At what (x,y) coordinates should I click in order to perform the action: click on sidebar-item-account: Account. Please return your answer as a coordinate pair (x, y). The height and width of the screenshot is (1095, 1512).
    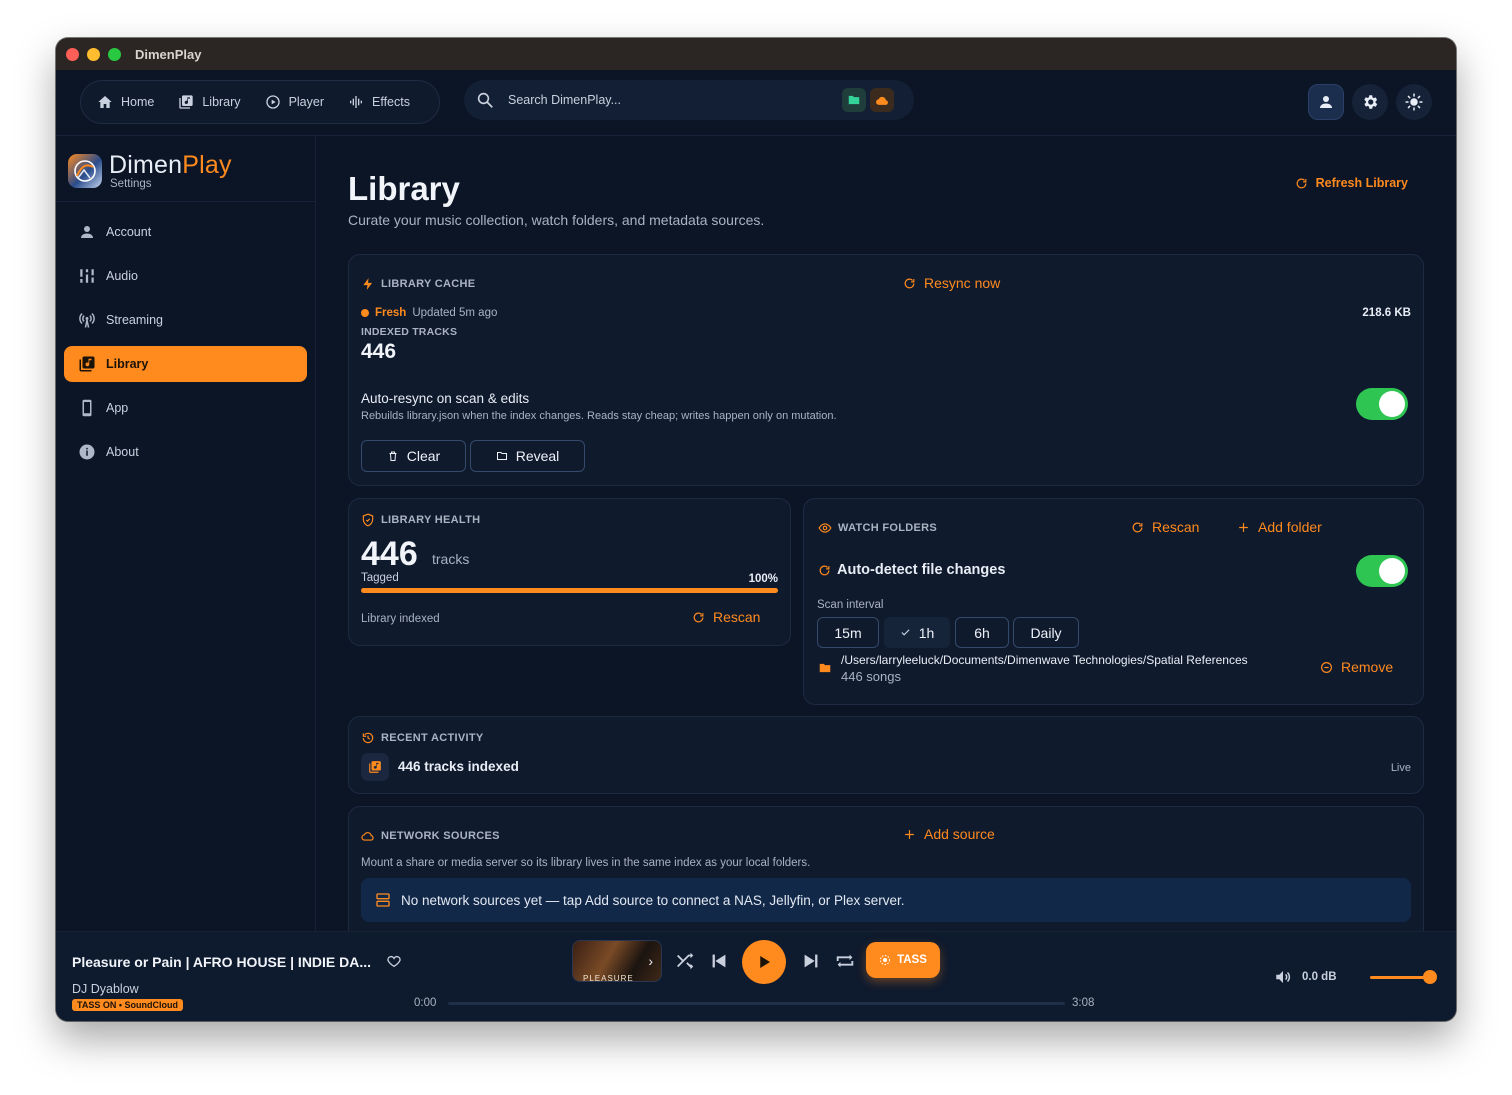
    Looking at the image, I should click on (185, 232).